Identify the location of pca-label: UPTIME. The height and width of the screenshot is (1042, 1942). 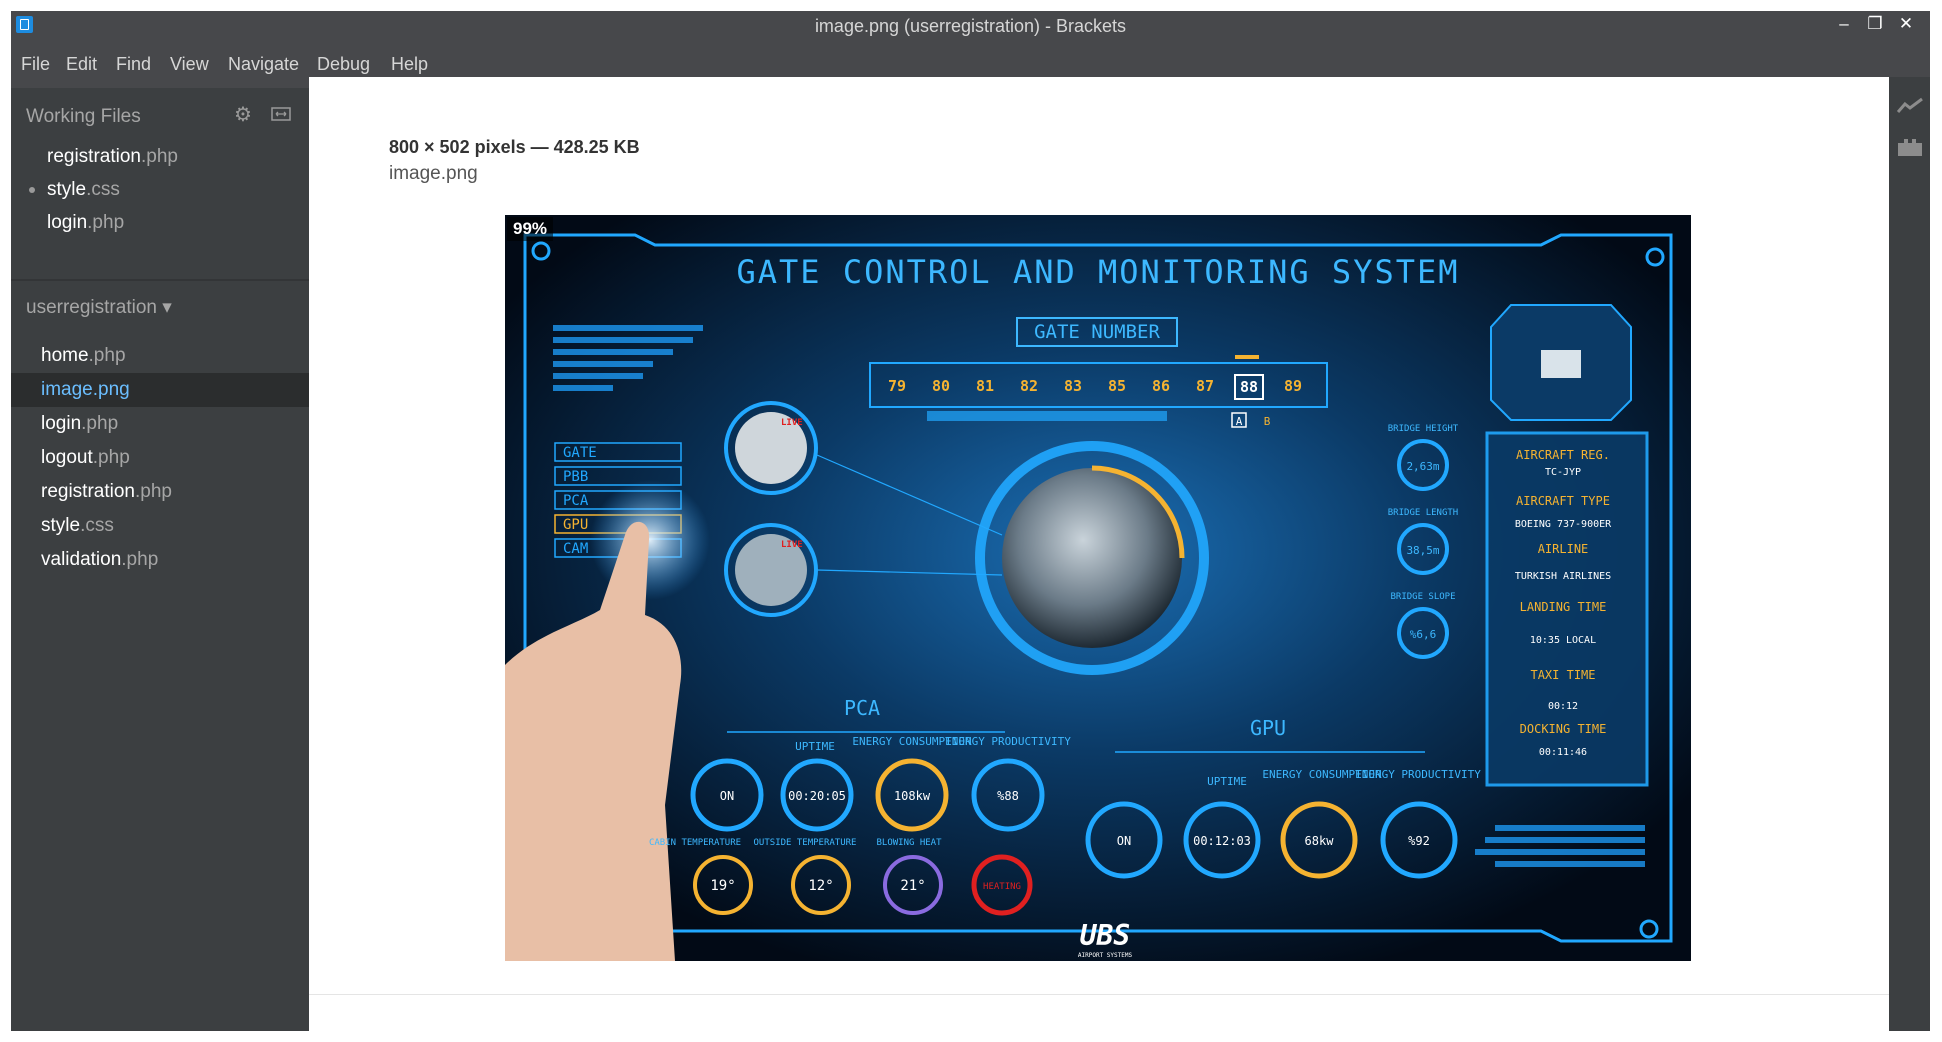
(815, 746).